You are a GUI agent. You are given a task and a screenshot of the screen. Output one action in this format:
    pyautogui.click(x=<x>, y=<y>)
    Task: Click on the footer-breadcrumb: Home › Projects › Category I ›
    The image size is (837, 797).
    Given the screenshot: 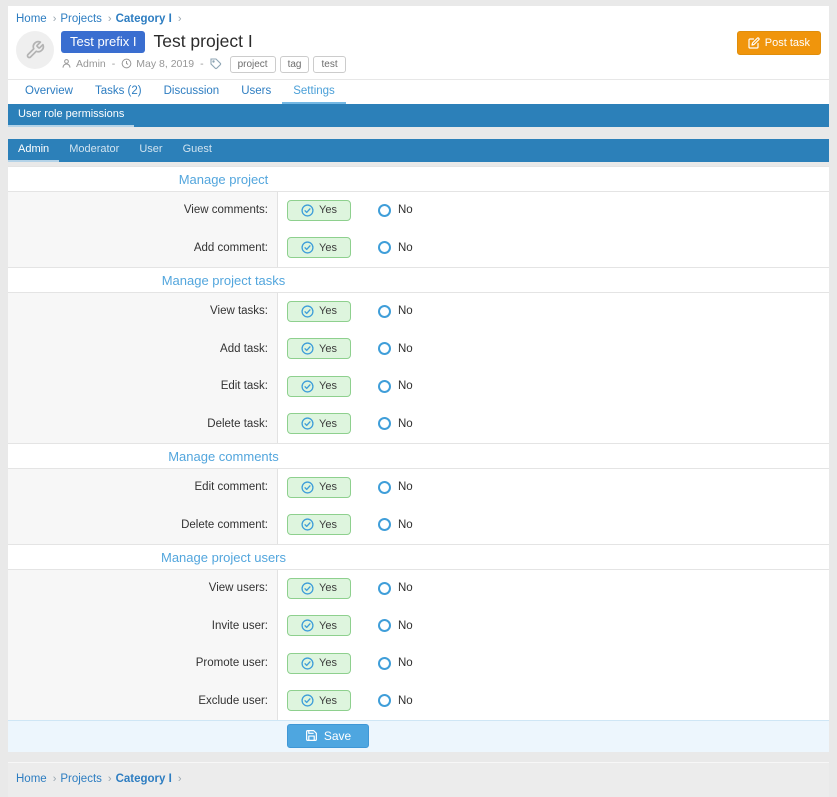 What is the action you would take?
    pyautogui.click(x=418, y=779)
    